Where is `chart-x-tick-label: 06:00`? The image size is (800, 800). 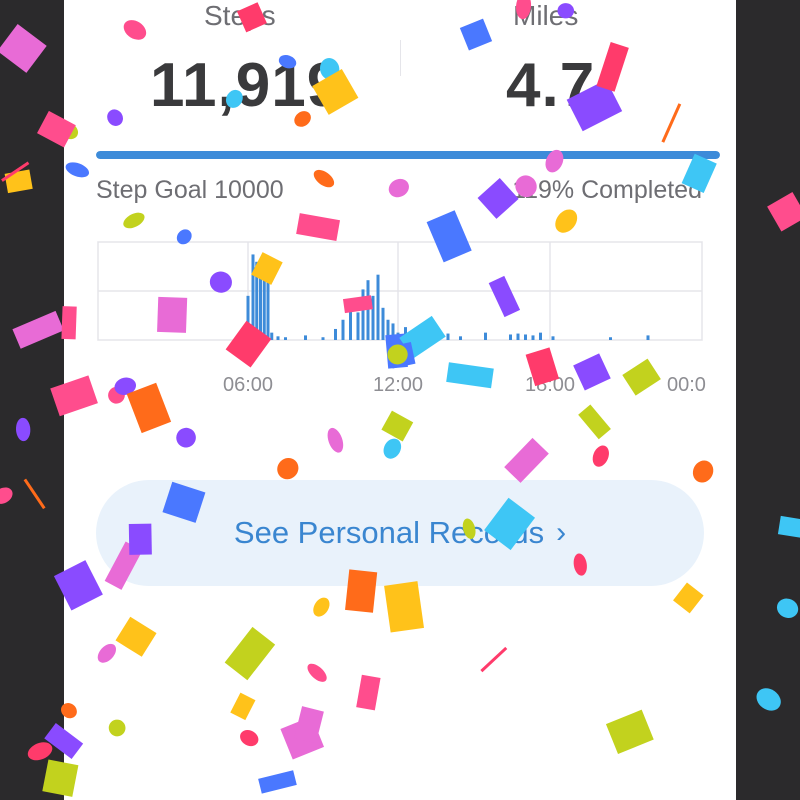 chart-x-tick-label: 06:00 is located at coordinates (248, 385).